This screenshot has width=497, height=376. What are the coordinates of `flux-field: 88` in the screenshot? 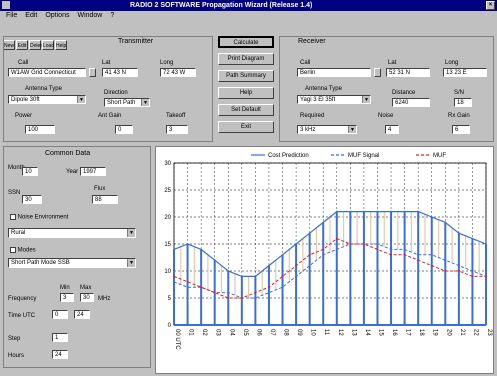 It's located at (105, 199).